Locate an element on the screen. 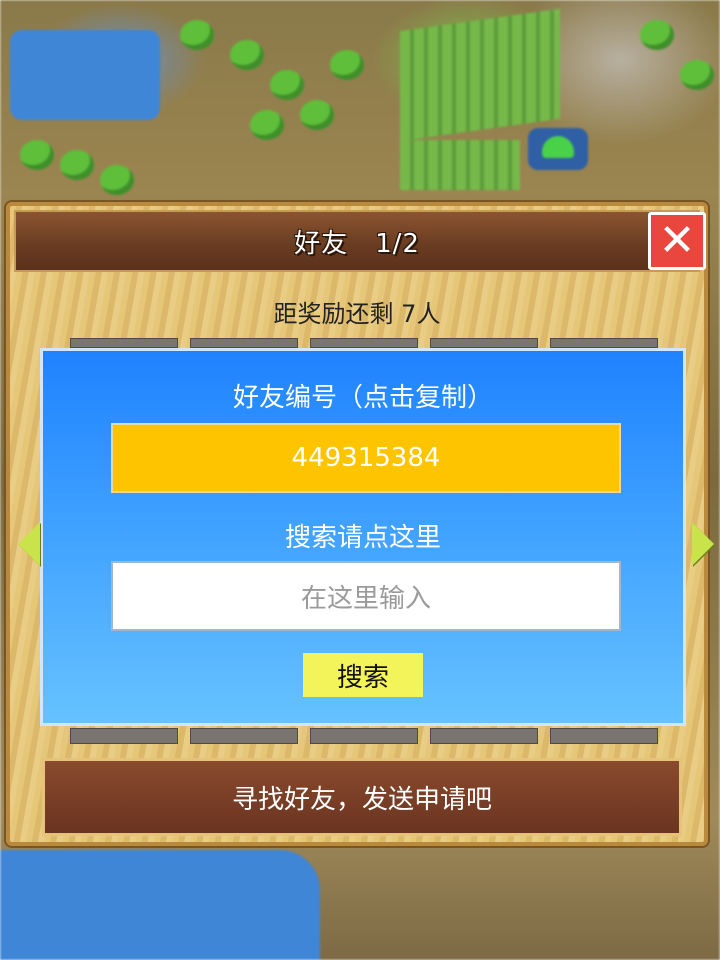 The height and width of the screenshot is (960, 720). friend-id-value: 449315384 is located at coordinates (366, 458).